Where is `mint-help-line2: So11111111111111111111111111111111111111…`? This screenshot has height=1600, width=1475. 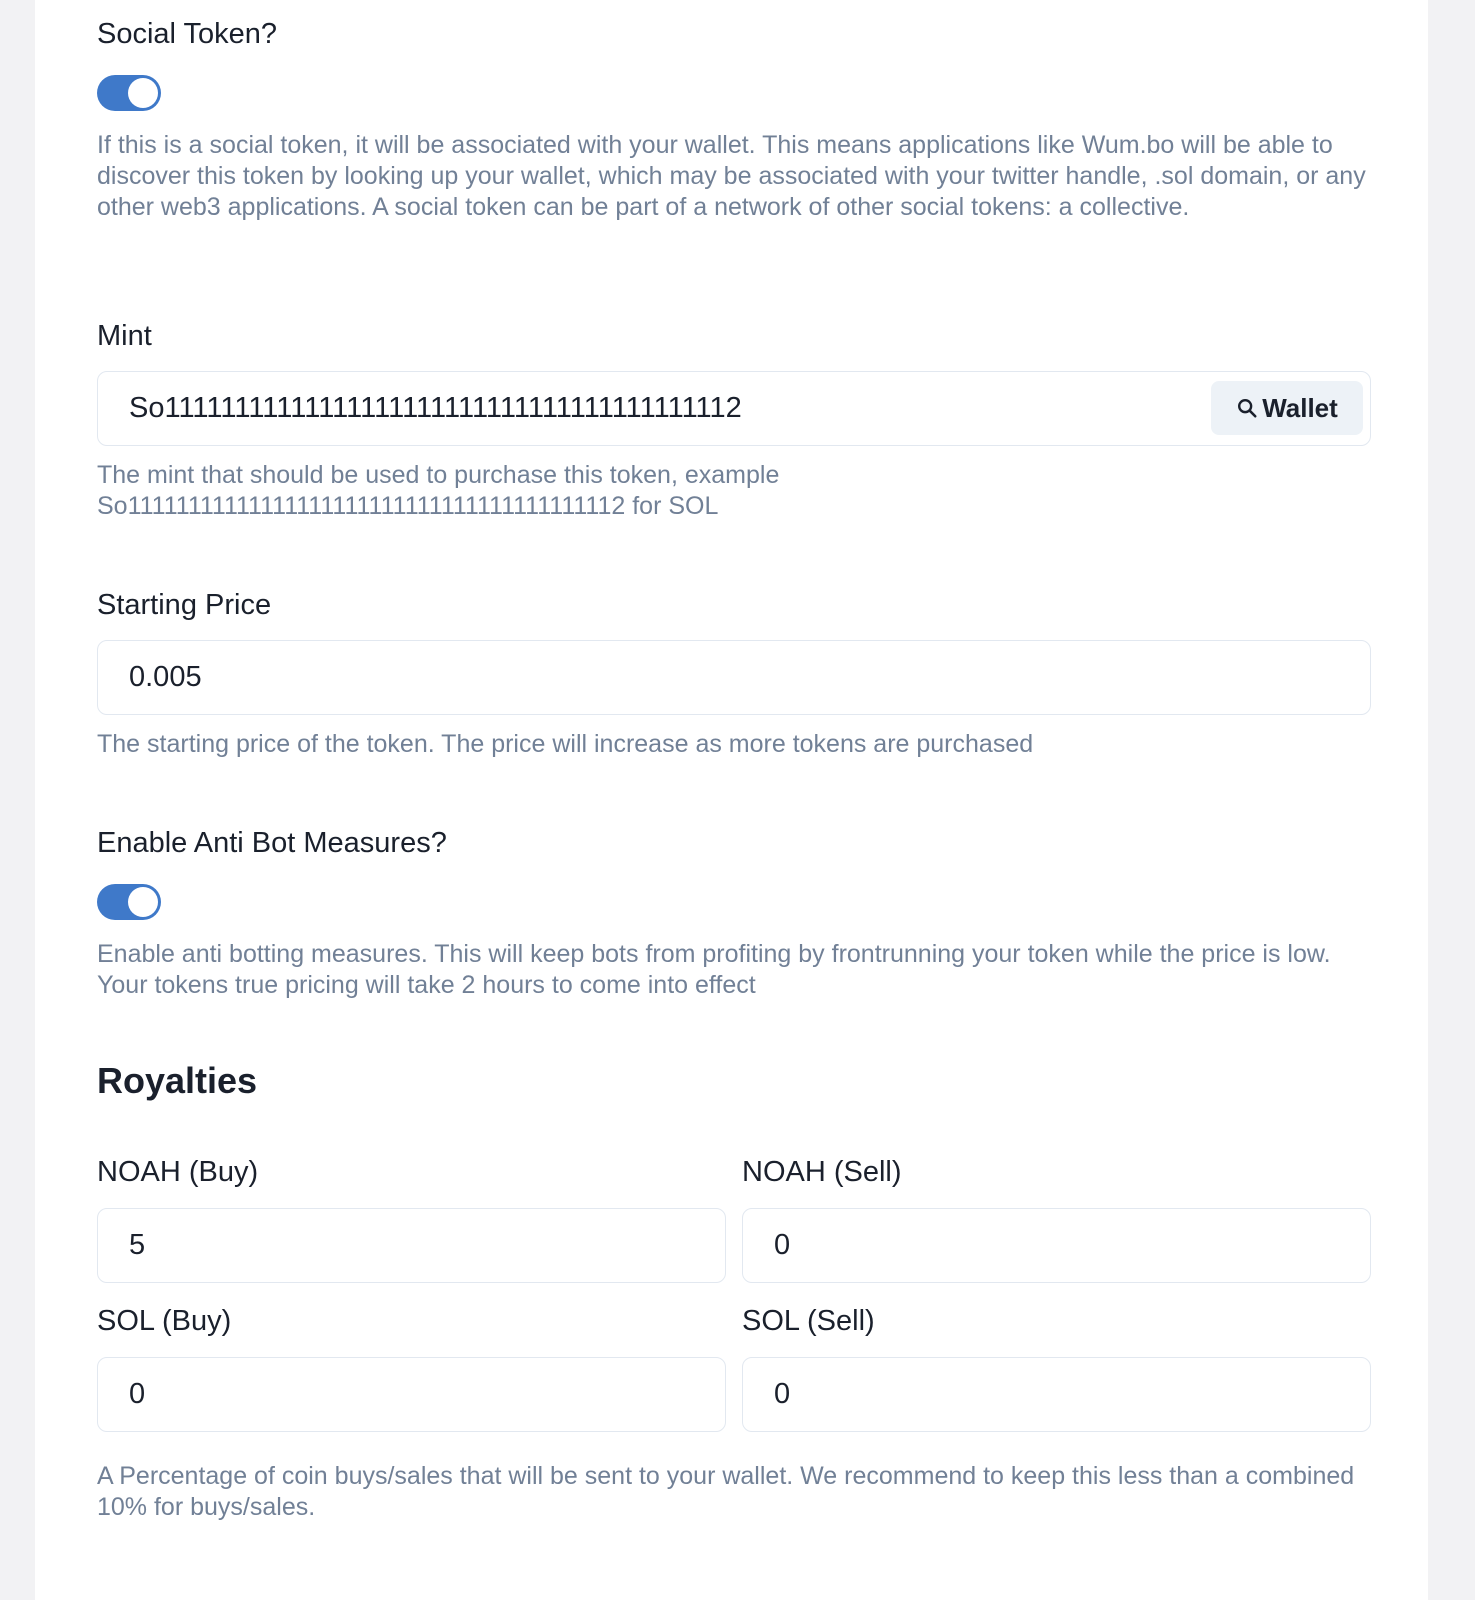 mint-help-line2: So11111111111111111111111111111111111111… is located at coordinates (408, 506).